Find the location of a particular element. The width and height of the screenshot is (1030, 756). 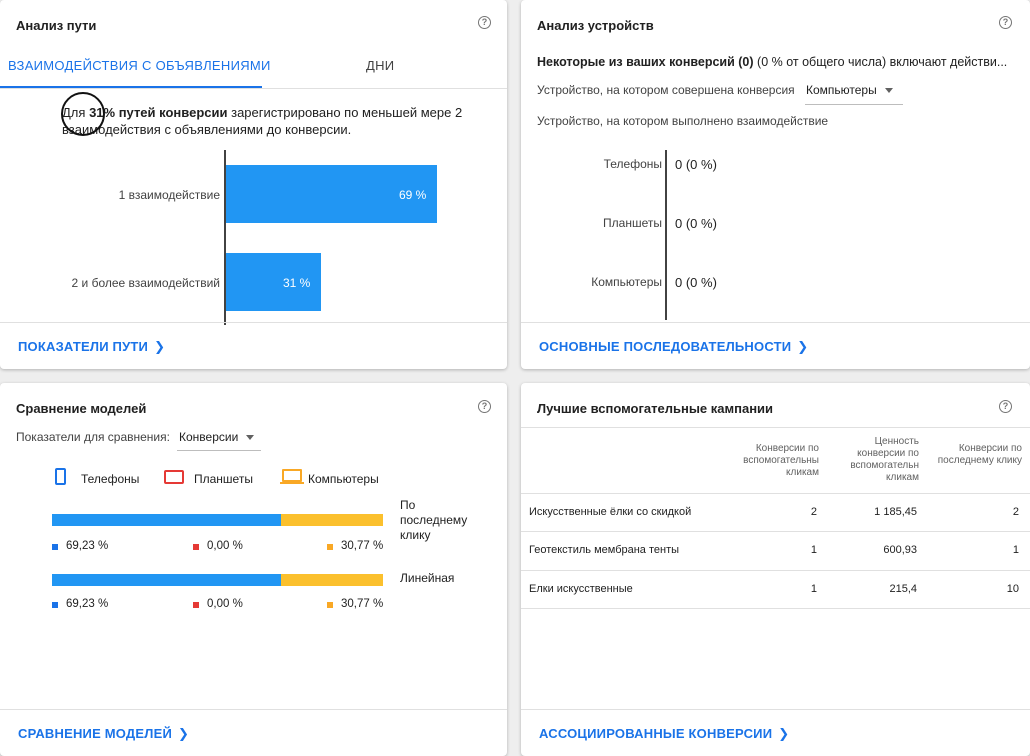

cell-assisted-value: 1 185,45 is located at coordinates (895, 512).